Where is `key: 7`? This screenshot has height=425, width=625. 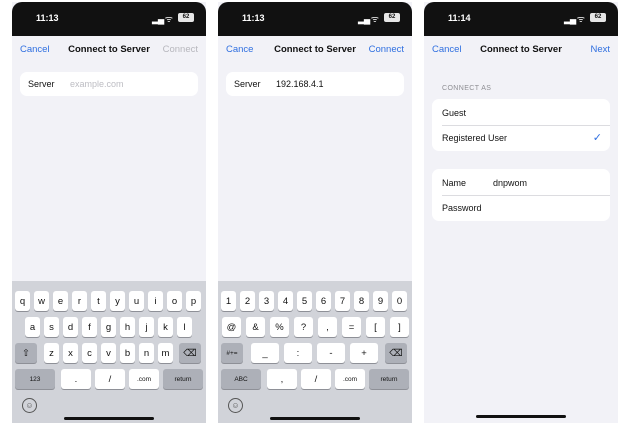 key: 7 is located at coordinates (342, 301).